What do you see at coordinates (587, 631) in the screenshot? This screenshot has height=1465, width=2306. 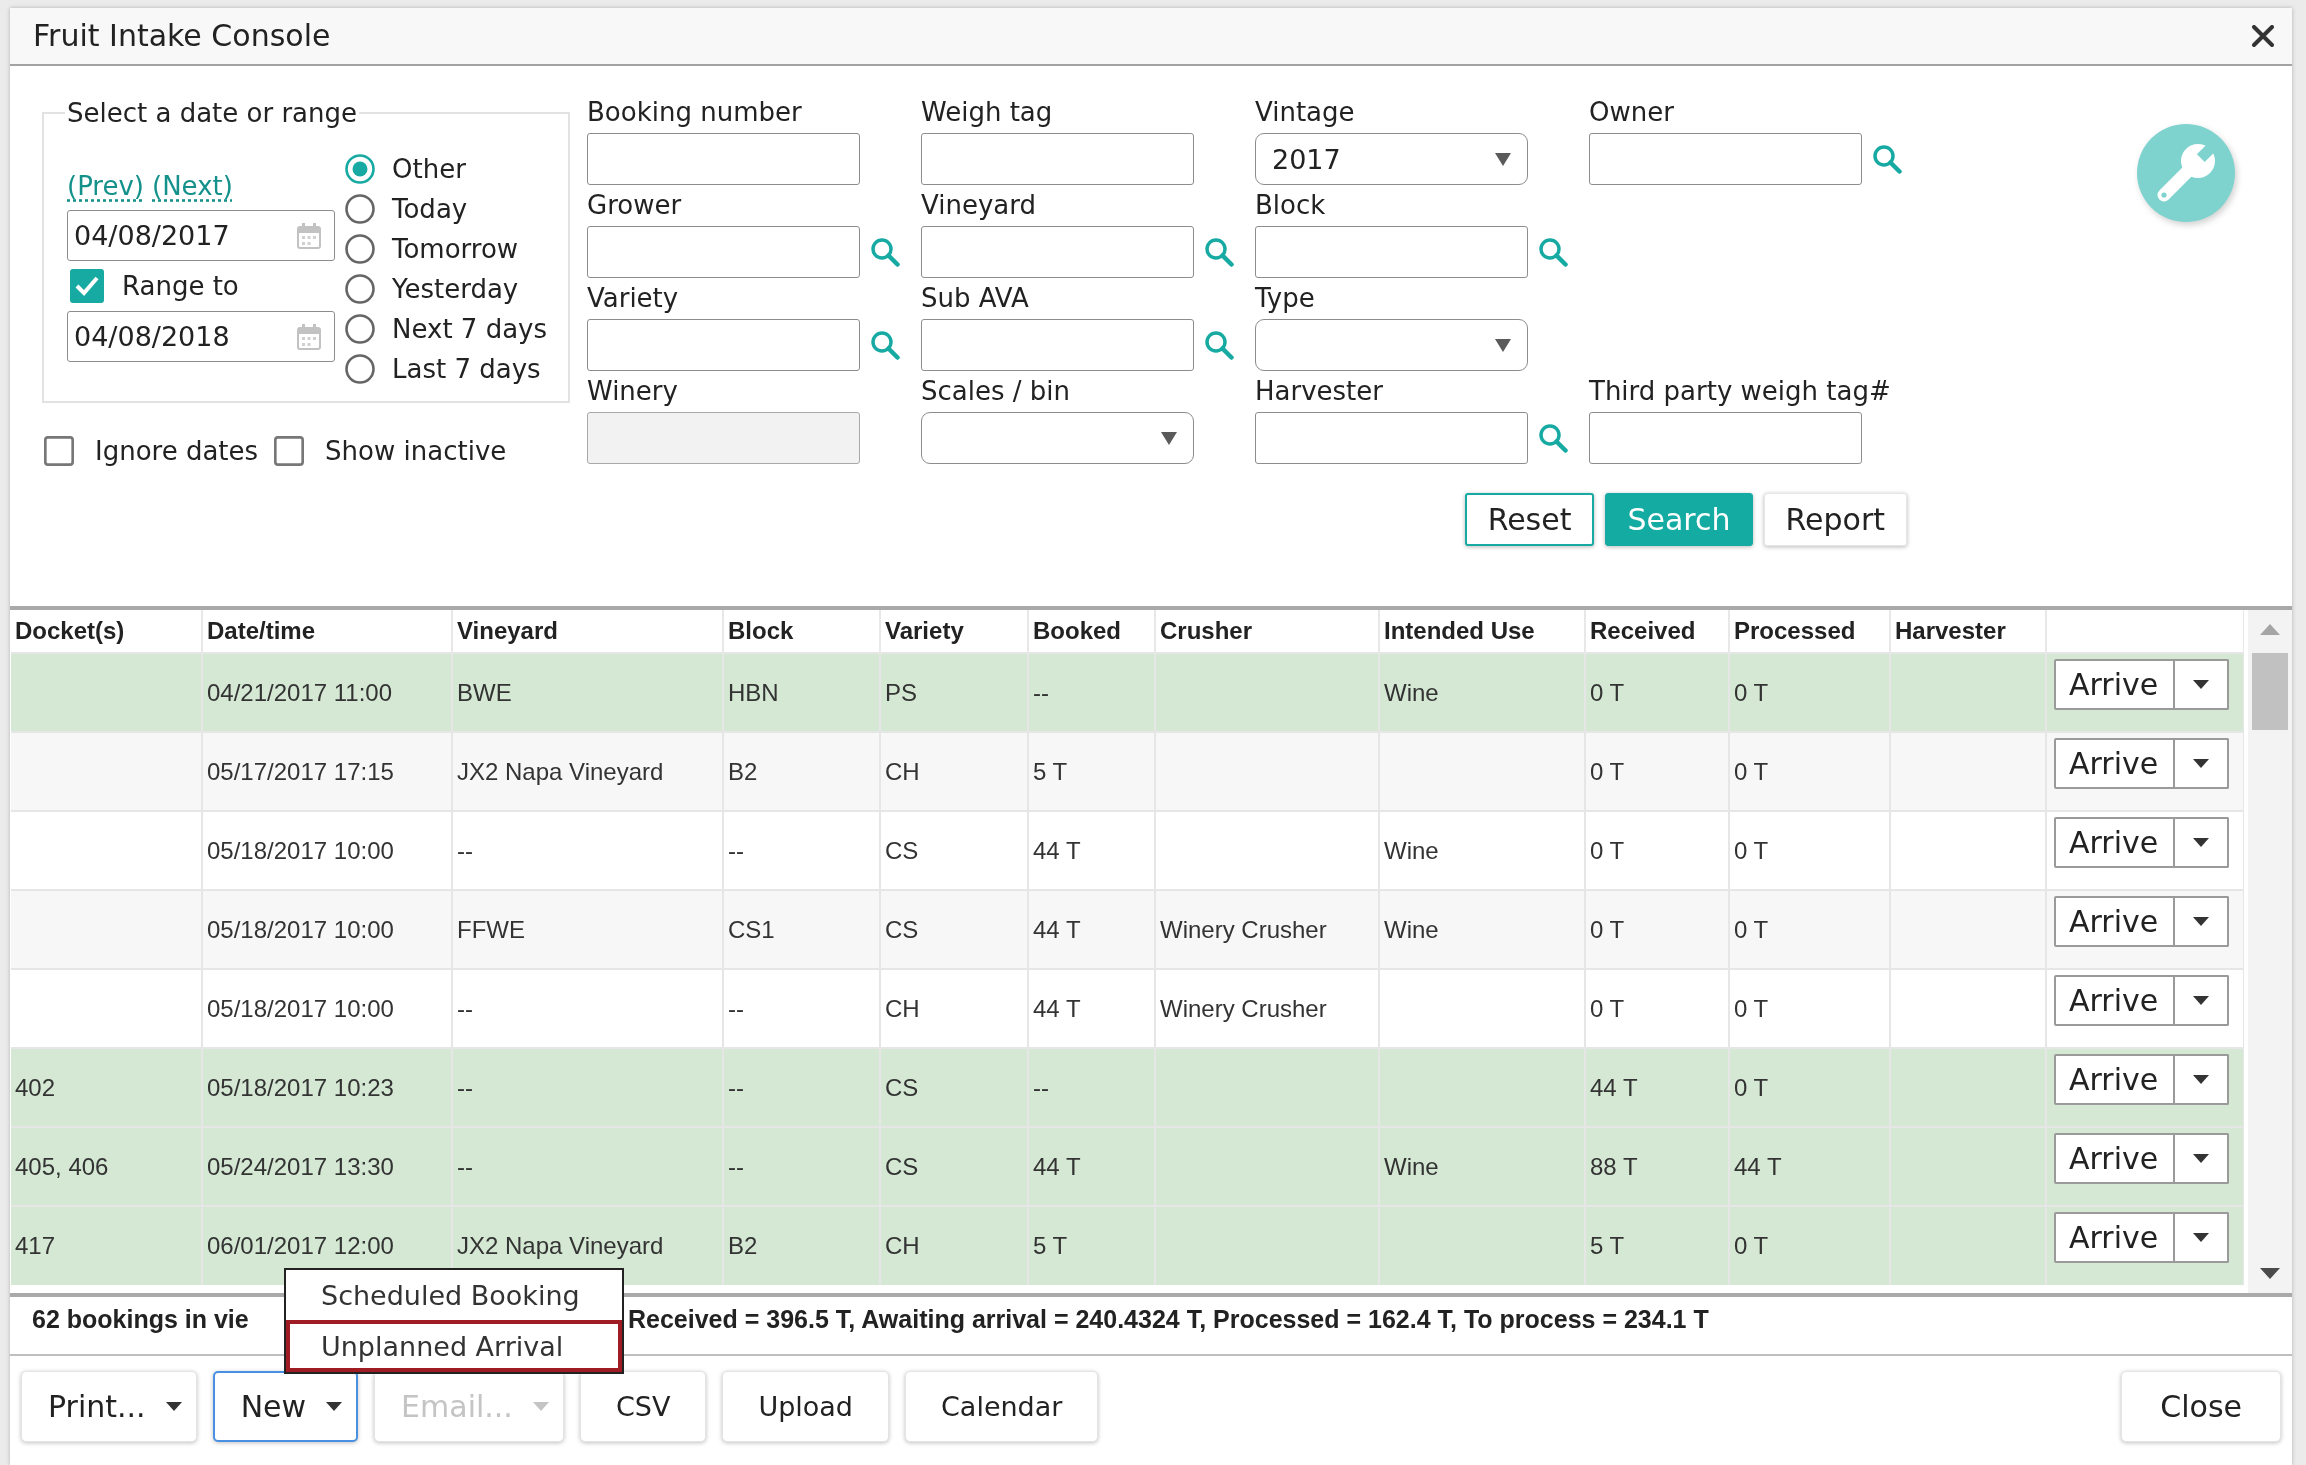 I see `column-header: Vineyard` at bounding box center [587, 631].